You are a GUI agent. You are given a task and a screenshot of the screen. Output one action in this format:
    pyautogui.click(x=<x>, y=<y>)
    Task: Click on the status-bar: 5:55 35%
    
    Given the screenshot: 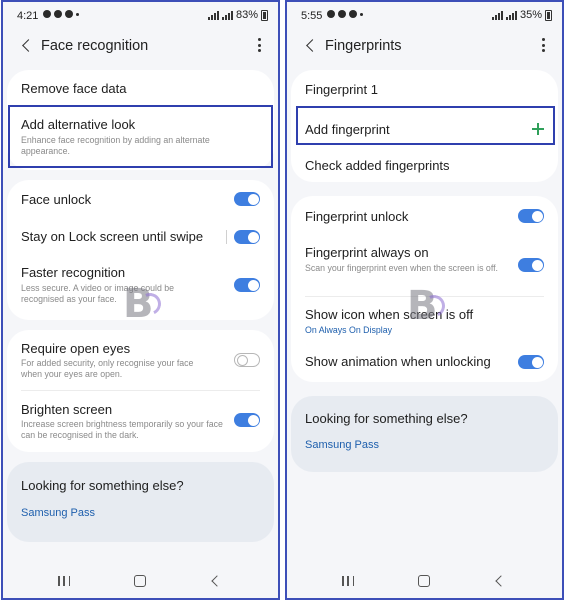 What is the action you would take?
    pyautogui.click(x=424, y=16)
    